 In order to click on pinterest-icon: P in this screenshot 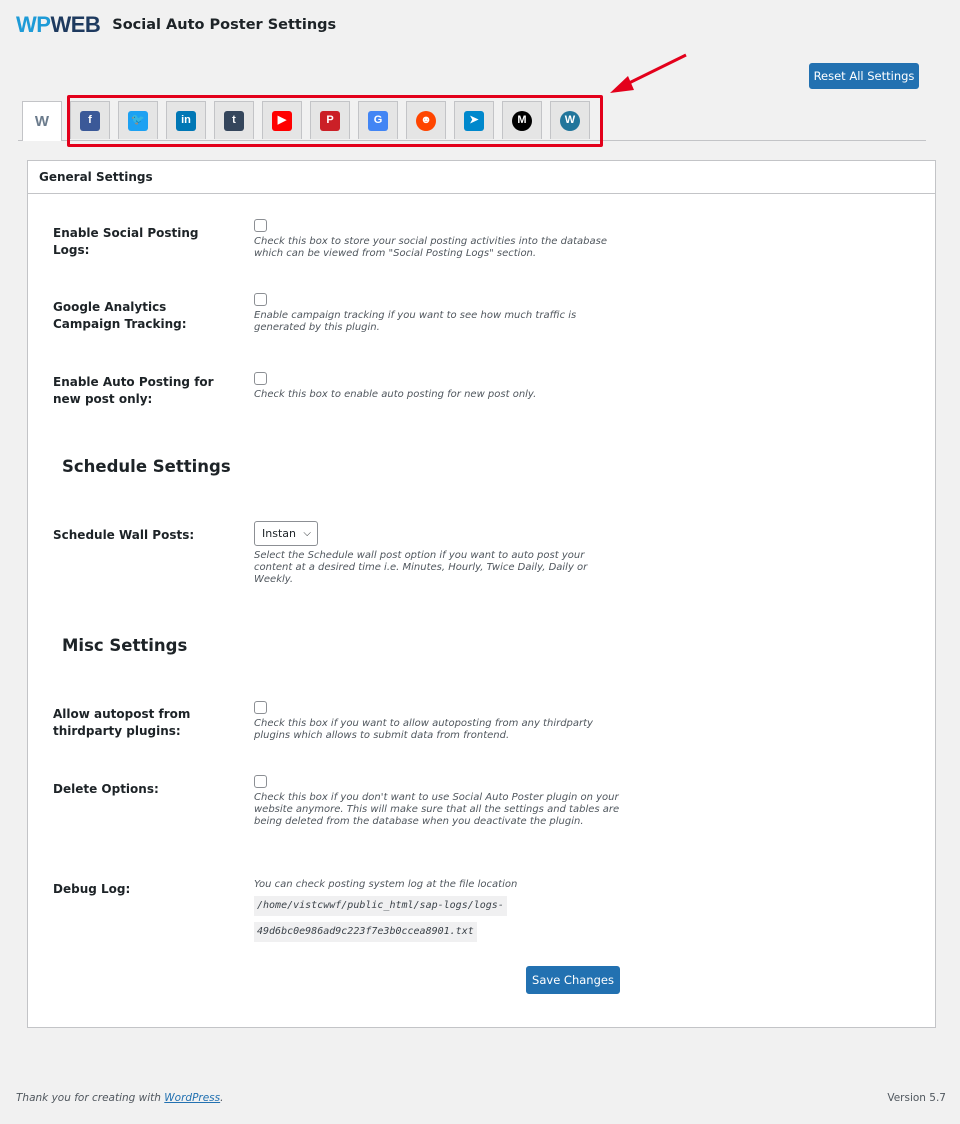, I will do `click(330, 120)`.